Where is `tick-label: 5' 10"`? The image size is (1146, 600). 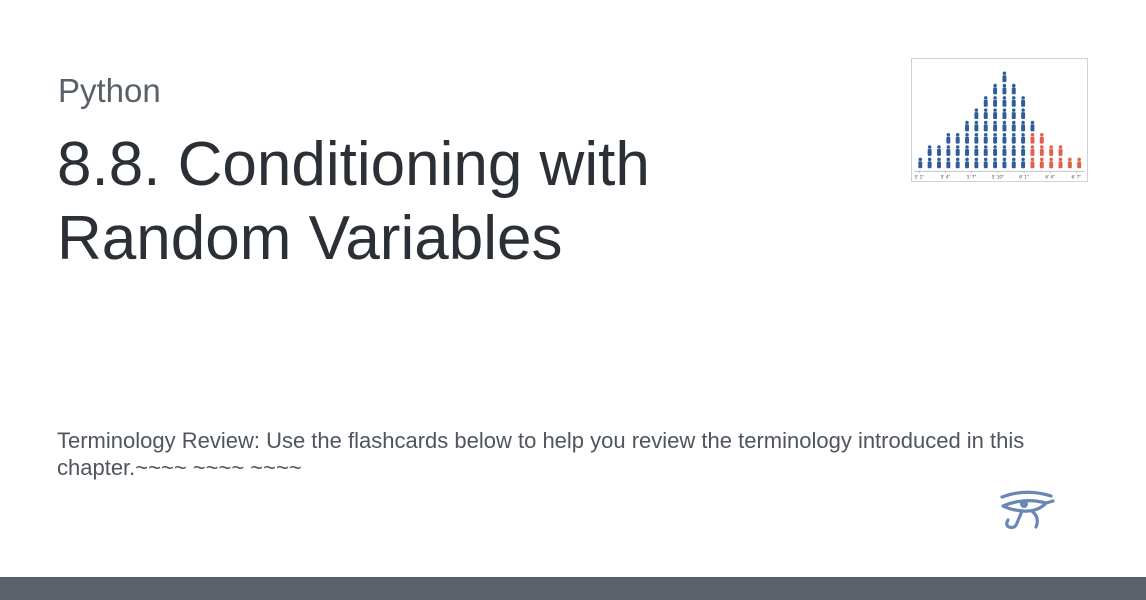
tick-label: 5' 10" is located at coordinates (998, 177).